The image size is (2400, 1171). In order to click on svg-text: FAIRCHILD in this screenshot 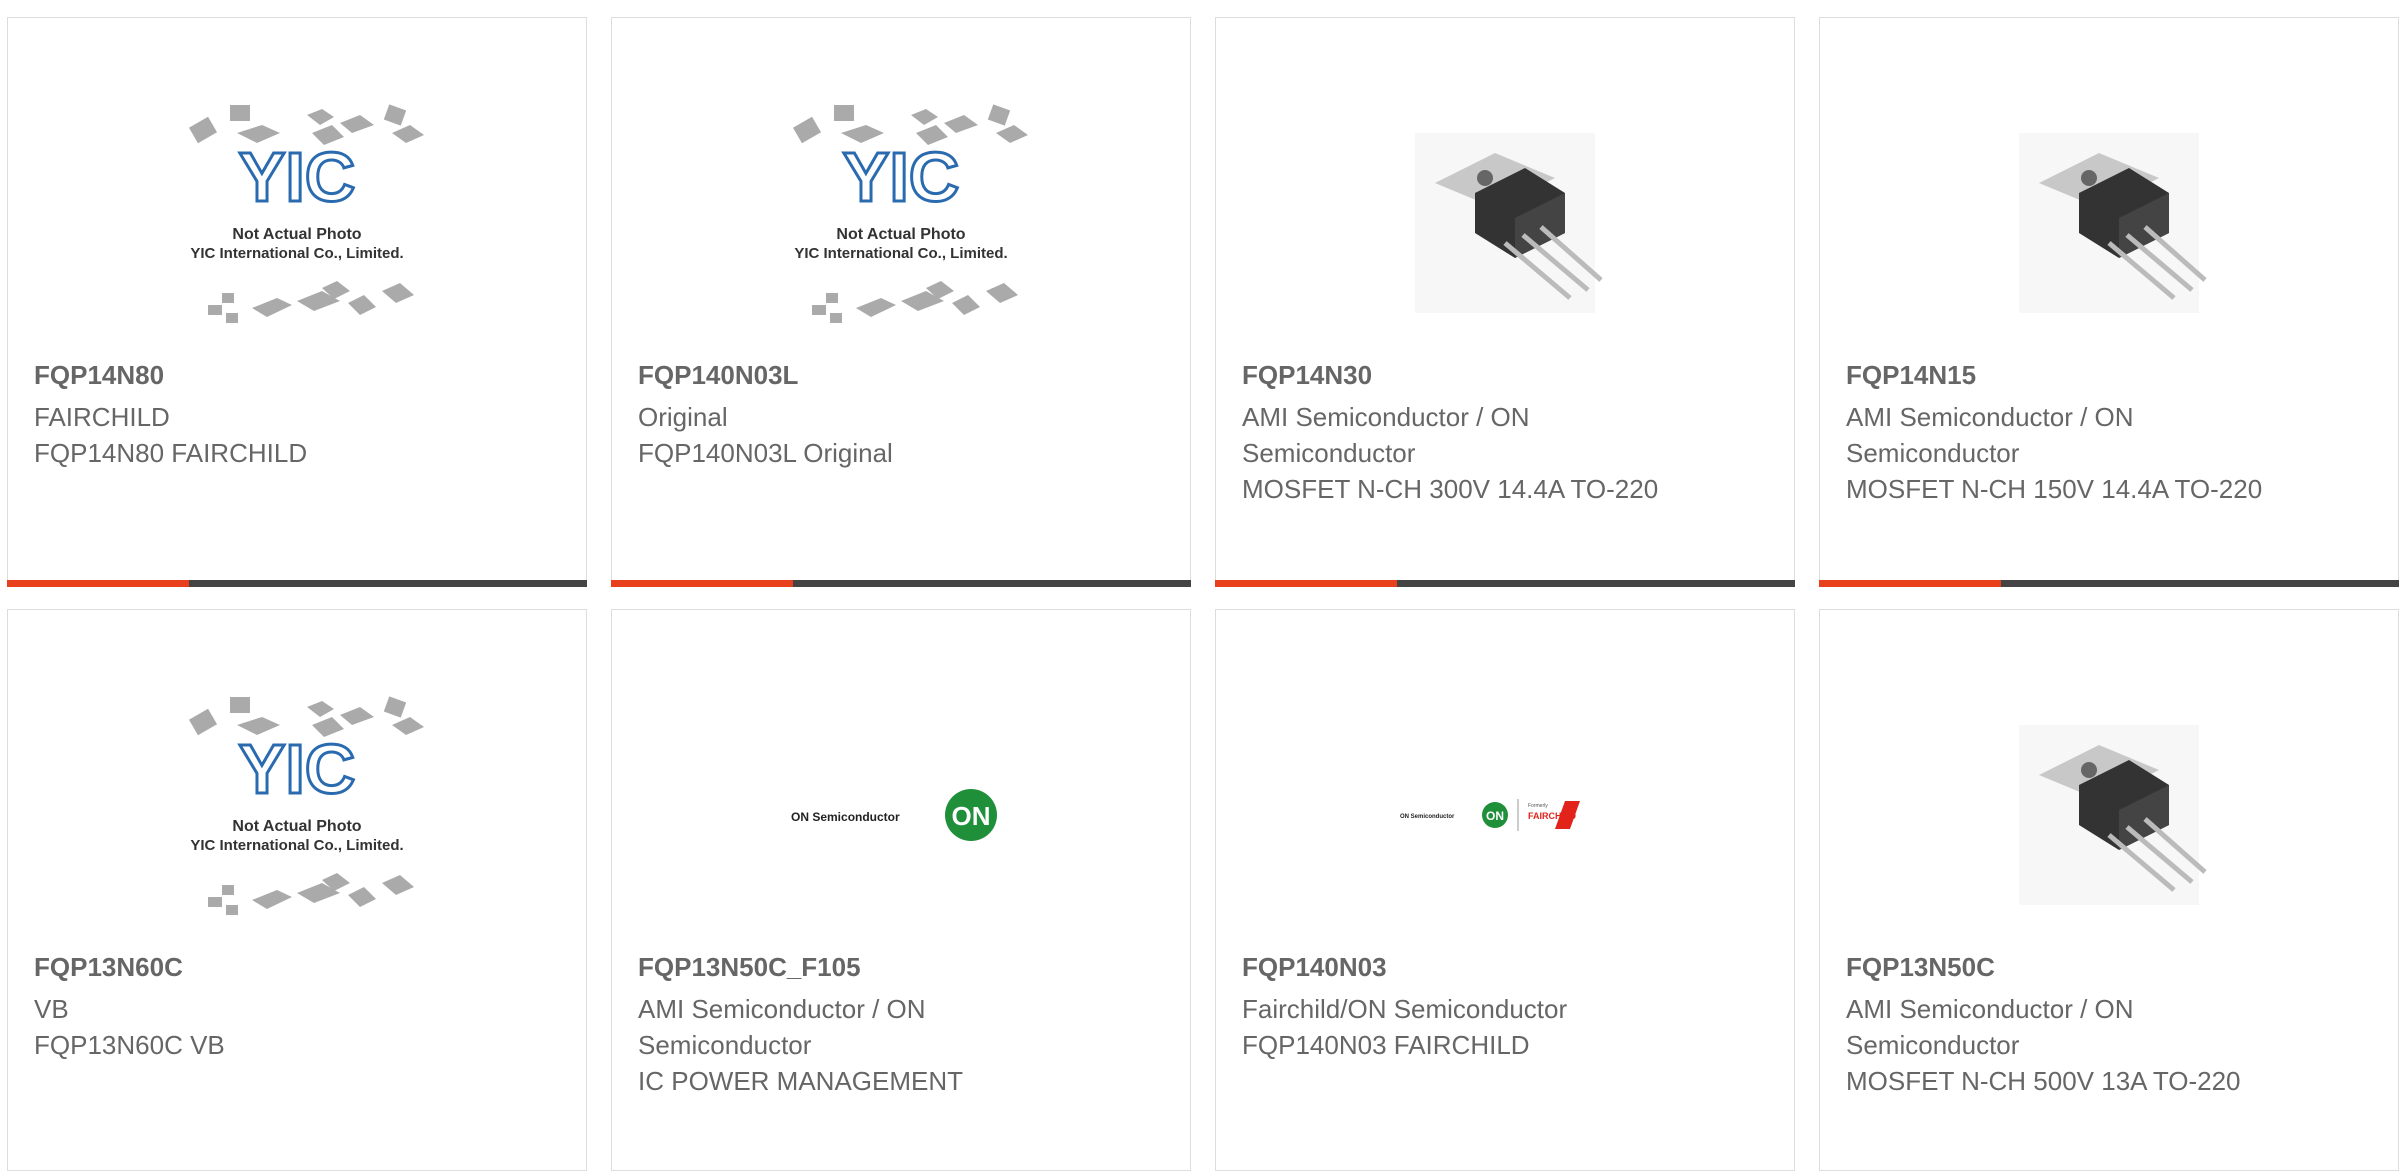, I will do `click(1552, 816)`.